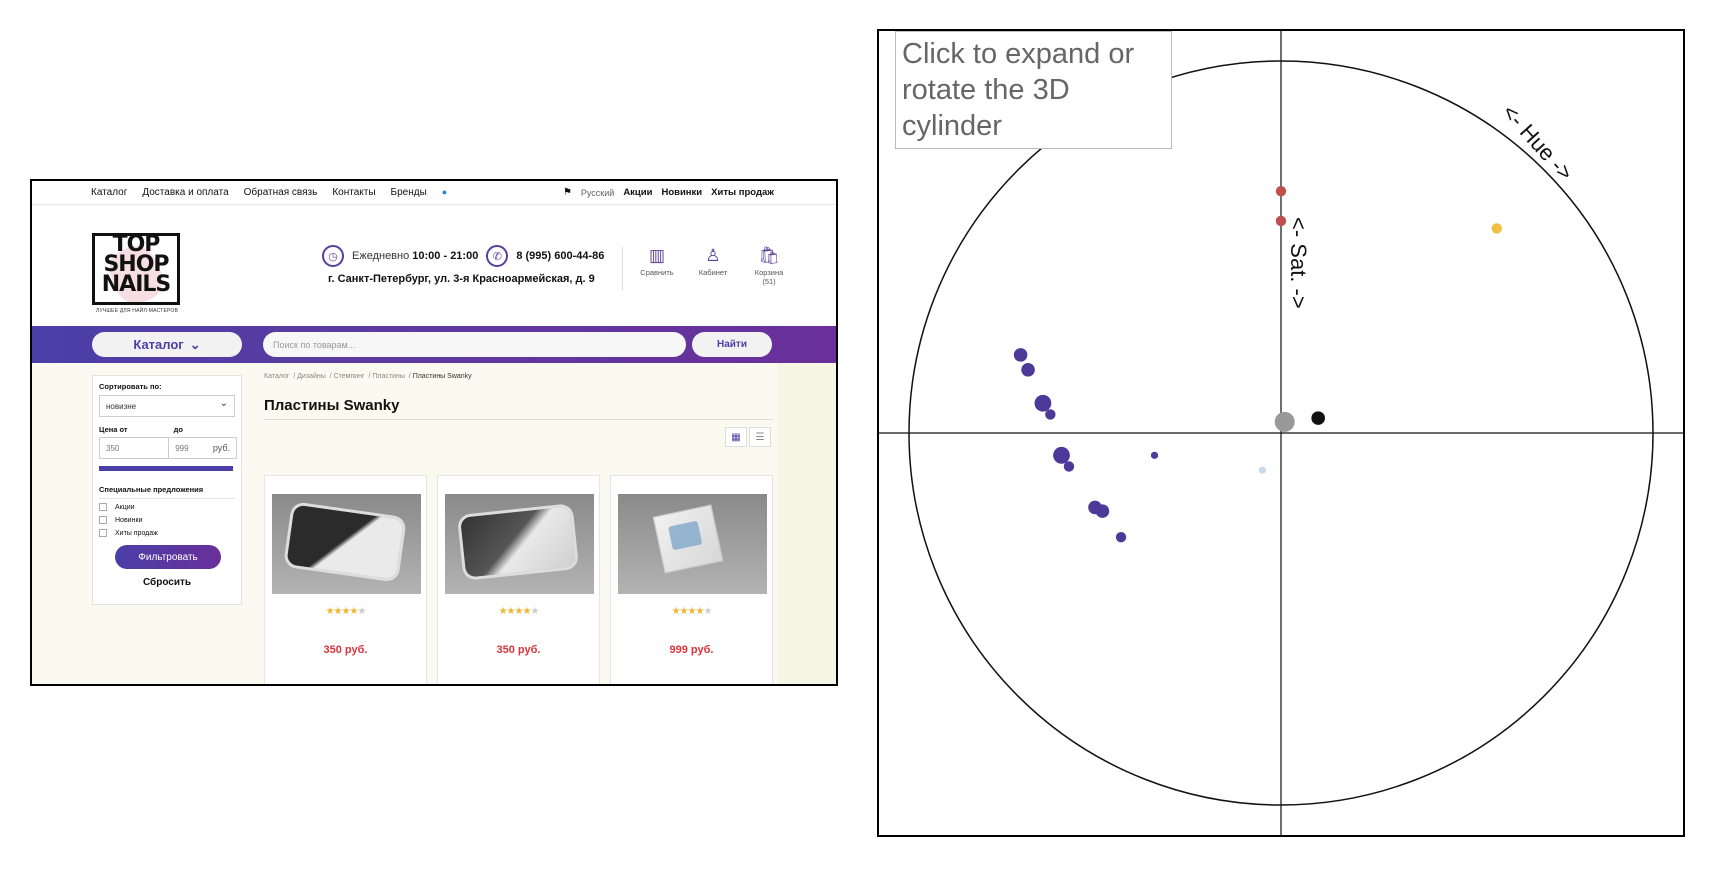  What do you see at coordinates (381, 256) in the screenshot?
I see `hours-label: Ежедневно` at bounding box center [381, 256].